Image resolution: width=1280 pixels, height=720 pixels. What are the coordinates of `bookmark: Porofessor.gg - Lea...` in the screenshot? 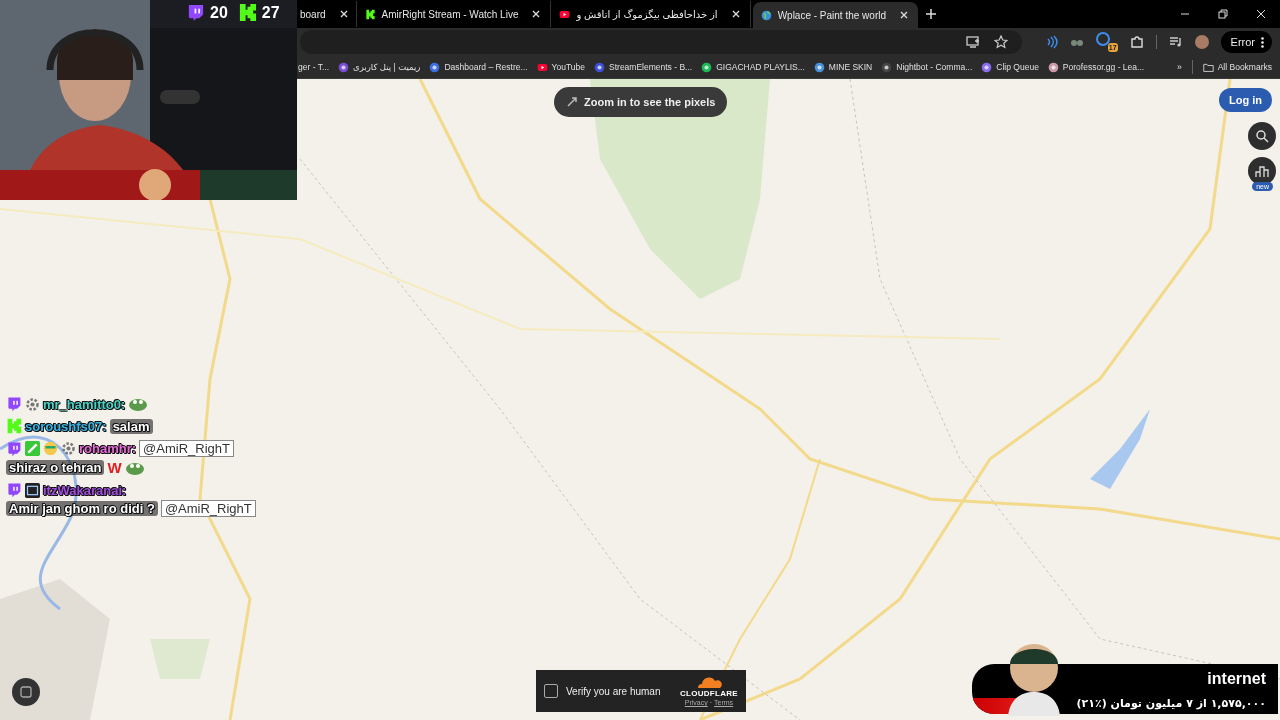 It's located at (1096, 67).